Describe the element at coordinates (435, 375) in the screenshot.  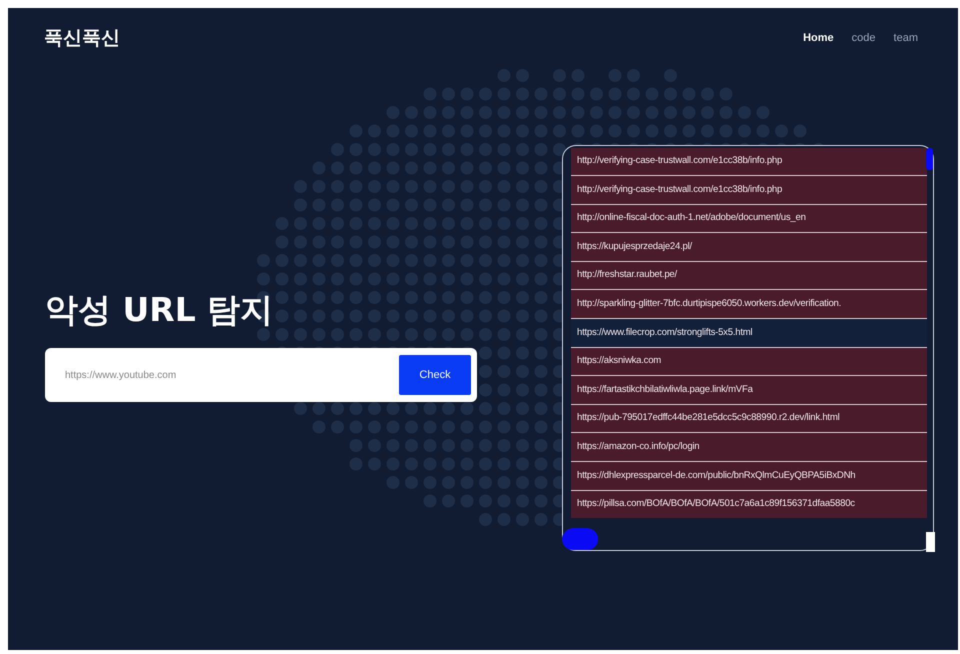
I see `check-button: Check` at that location.